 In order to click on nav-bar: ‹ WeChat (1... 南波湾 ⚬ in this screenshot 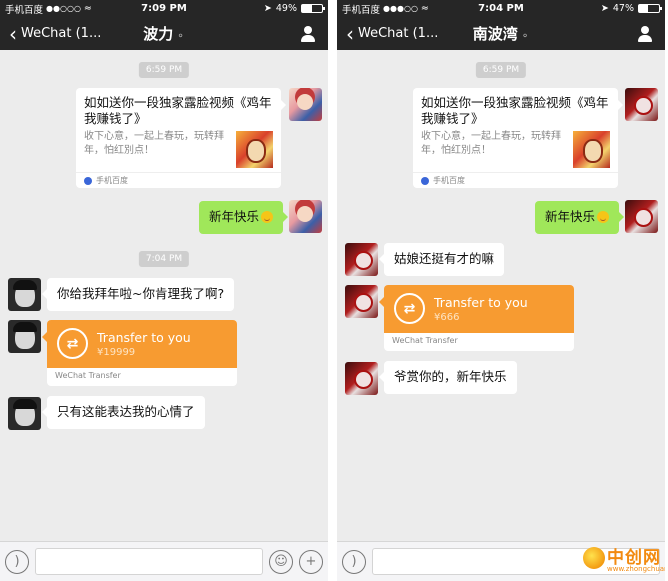, I will do `click(501, 33)`.